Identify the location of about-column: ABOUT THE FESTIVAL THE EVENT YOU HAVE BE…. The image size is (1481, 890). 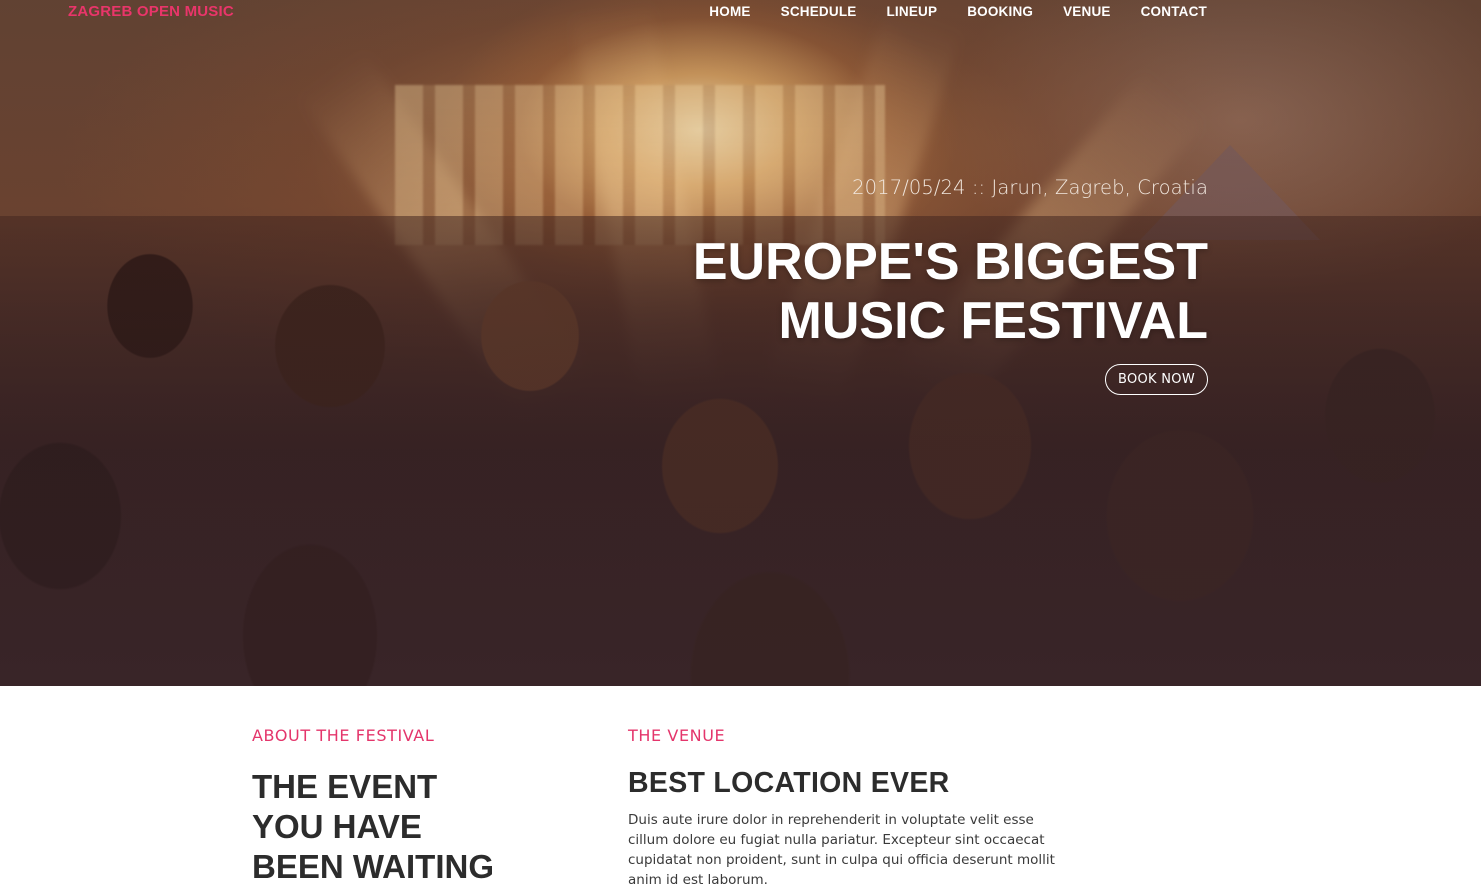
(422, 806).